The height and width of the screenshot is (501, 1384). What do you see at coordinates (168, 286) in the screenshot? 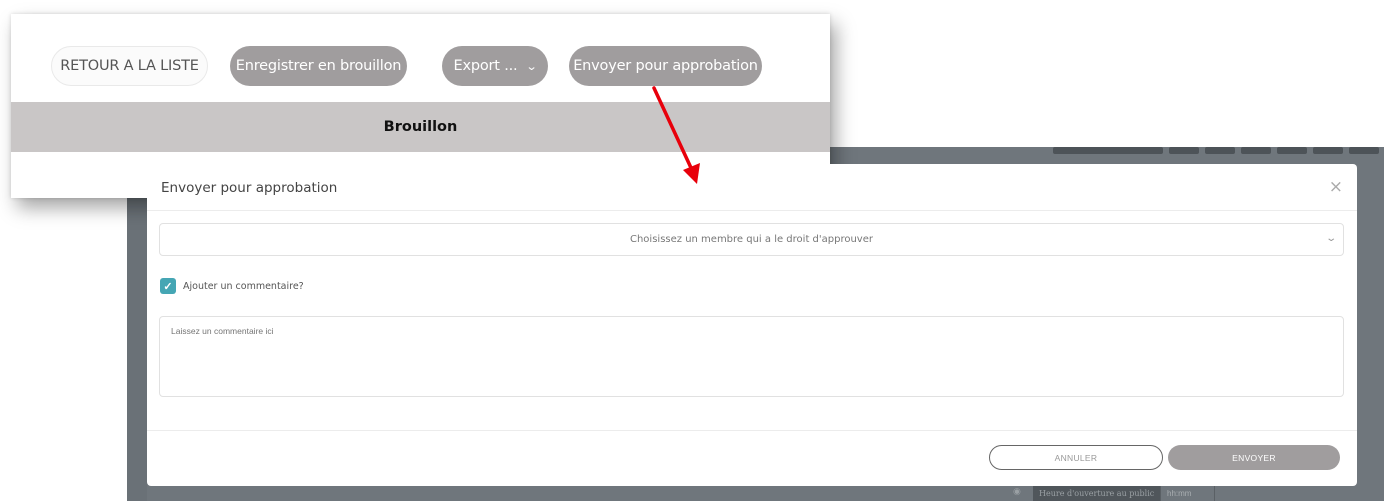
I see `add-comment-checkbox: ✓` at bounding box center [168, 286].